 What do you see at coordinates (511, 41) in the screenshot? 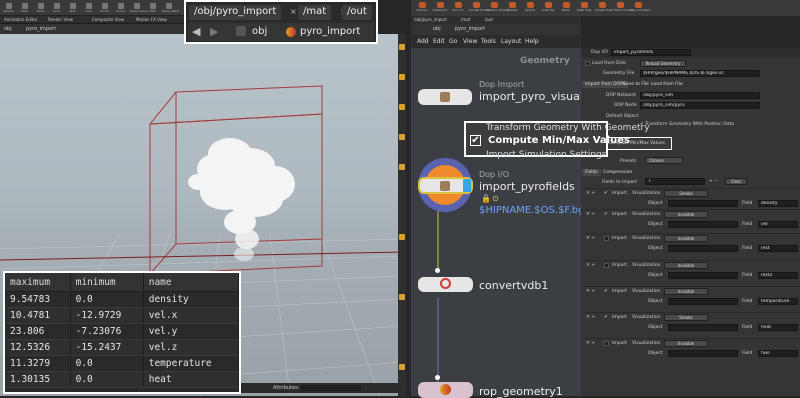
I see `menu-layout: Layout` at bounding box center [511, 41].